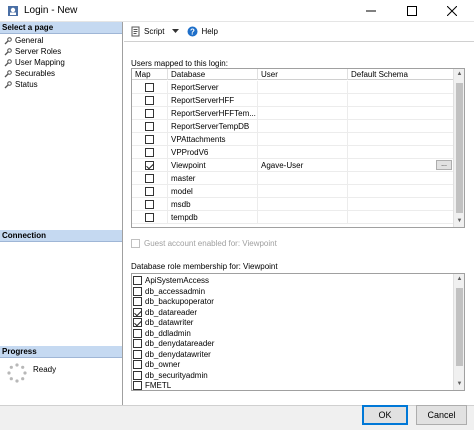  I want to click on list-item: db_denydatawriter, so click(293, 354).